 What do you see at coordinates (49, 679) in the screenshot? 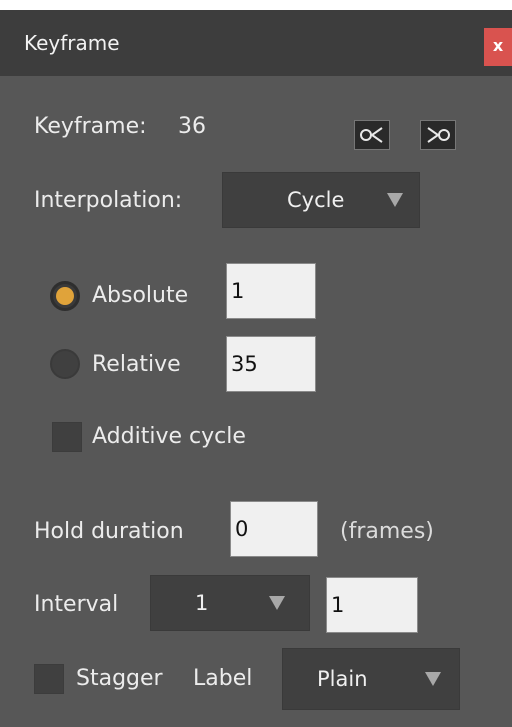
I see `stagger-checkbox` at bounding box center [49, 679].